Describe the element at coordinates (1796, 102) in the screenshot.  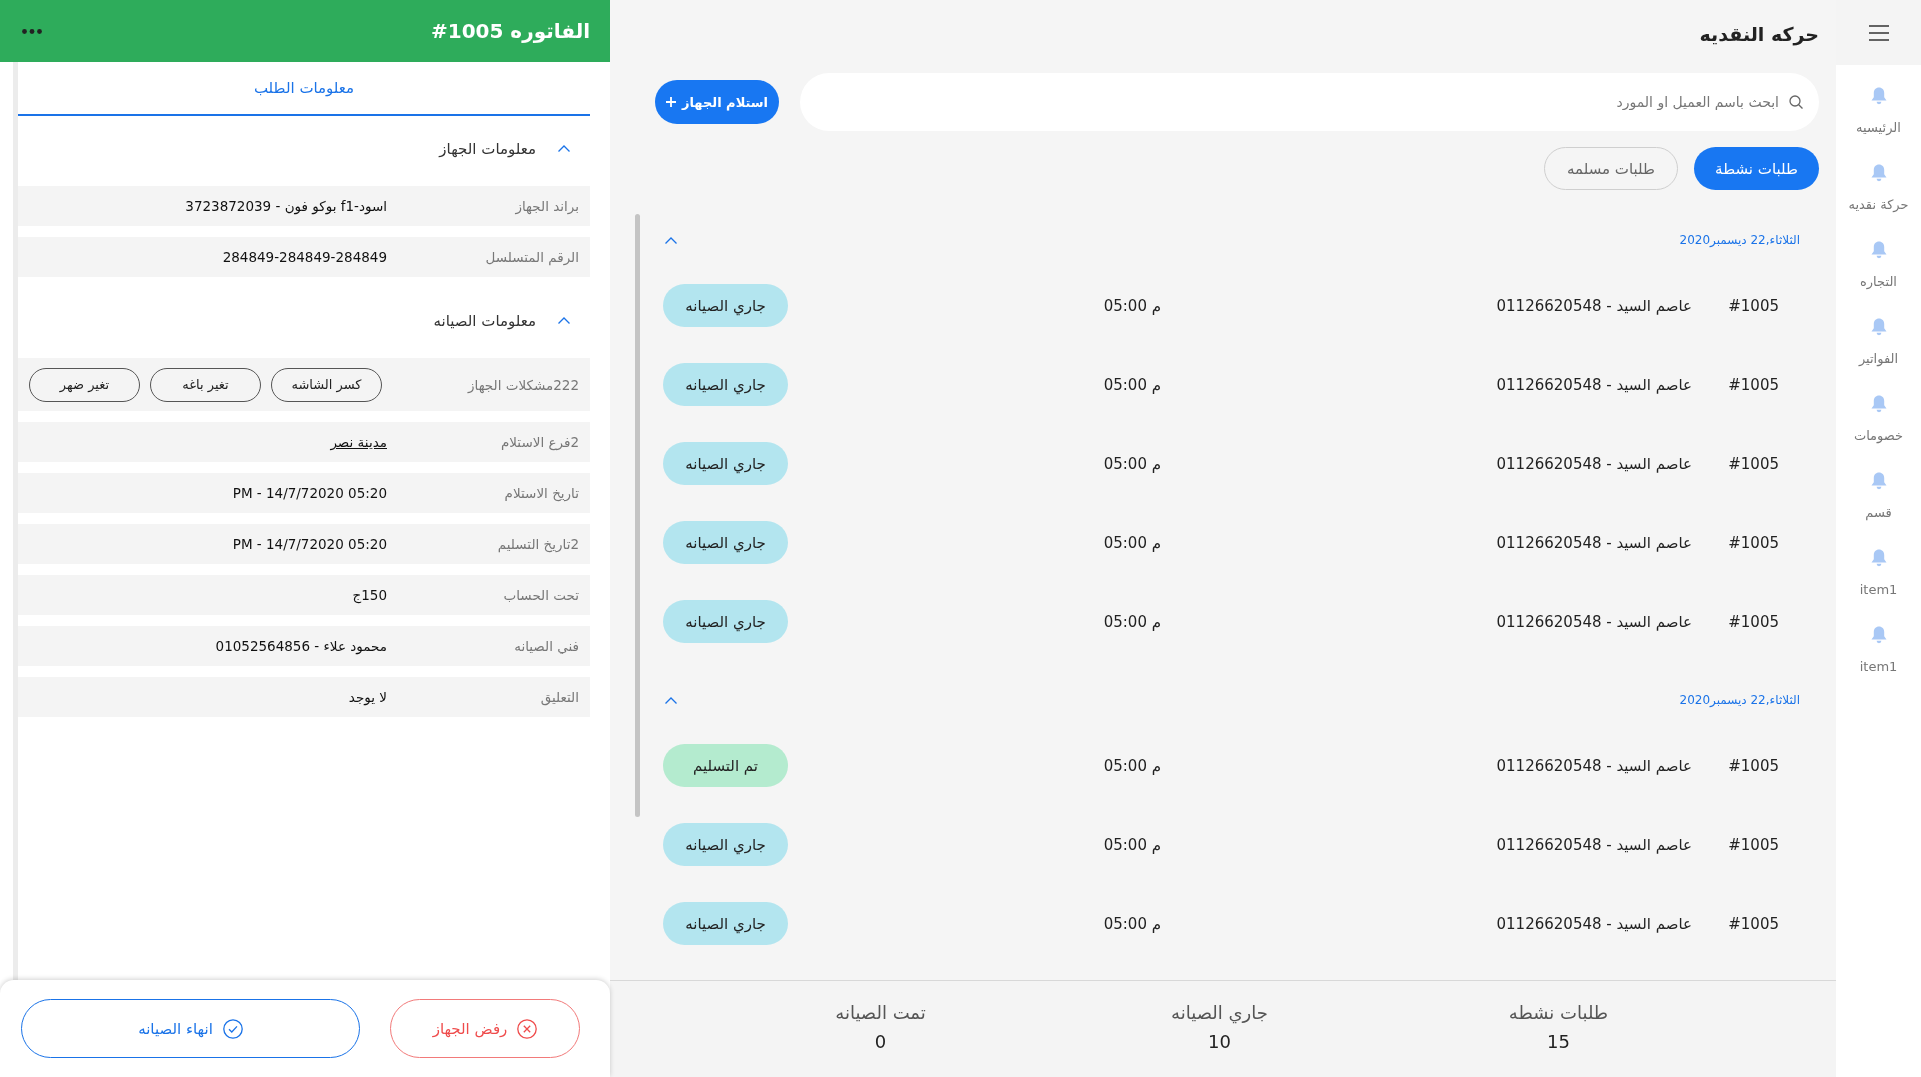
I see `search-icon` at that location.